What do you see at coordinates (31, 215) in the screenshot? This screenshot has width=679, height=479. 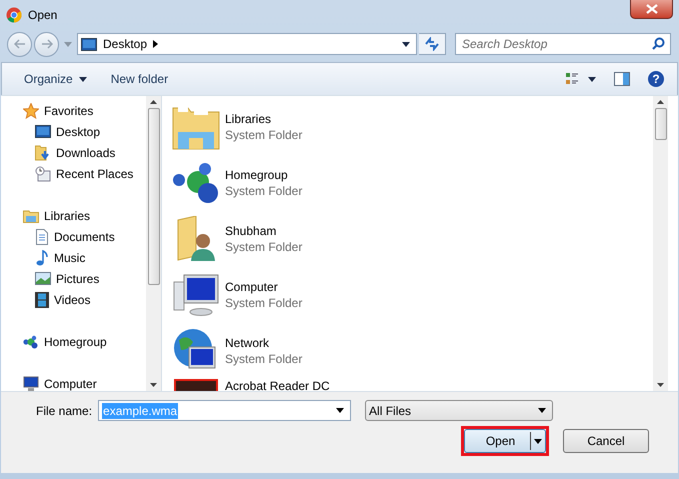 I see `folder-icon` at bounding box center [31, 215].